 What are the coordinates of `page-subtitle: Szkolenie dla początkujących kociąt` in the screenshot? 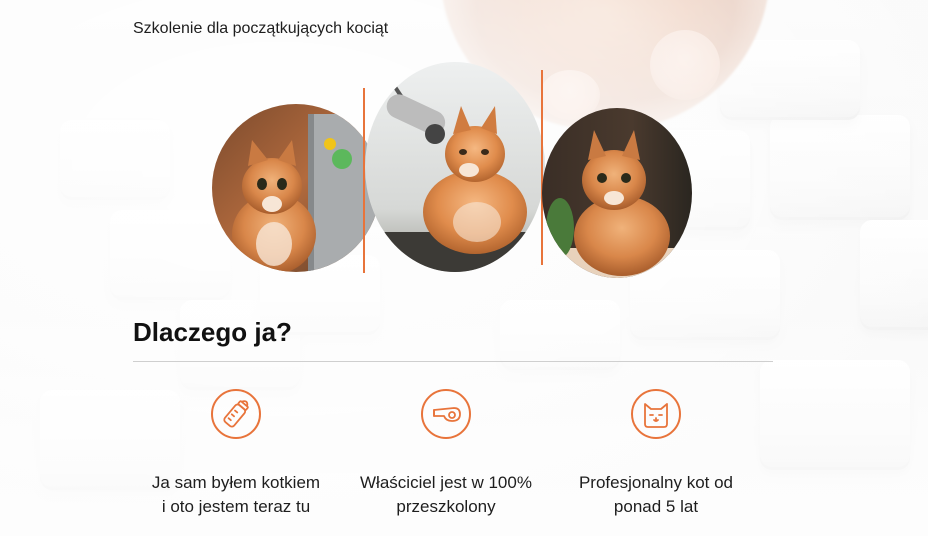 It's located at (261, 28).